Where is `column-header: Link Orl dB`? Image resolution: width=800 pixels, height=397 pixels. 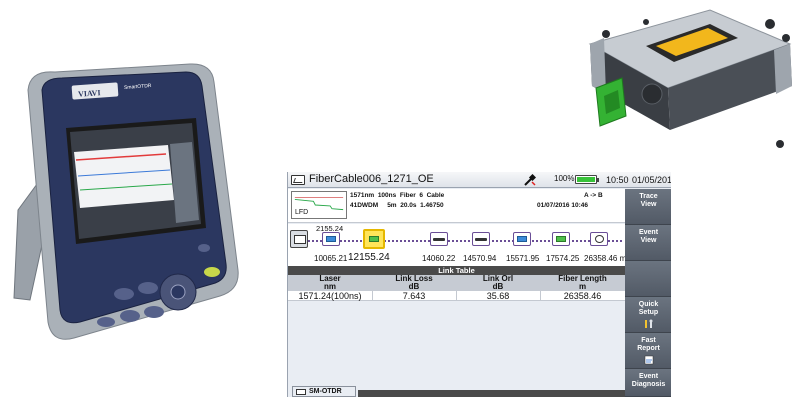
column-header: Link Orl dB is located at coordinates (498, 283).